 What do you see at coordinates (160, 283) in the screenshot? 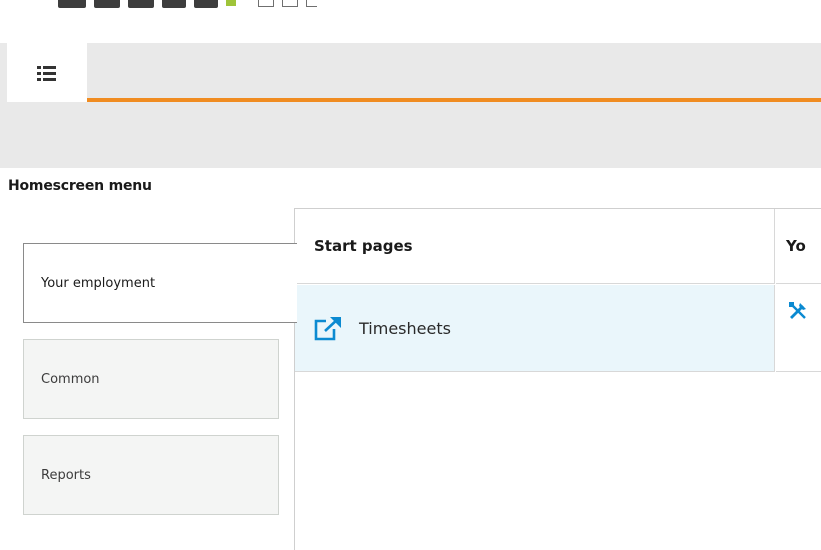
I see `nav-item-your-employment: Your employment` at bounding box center [160, 283].